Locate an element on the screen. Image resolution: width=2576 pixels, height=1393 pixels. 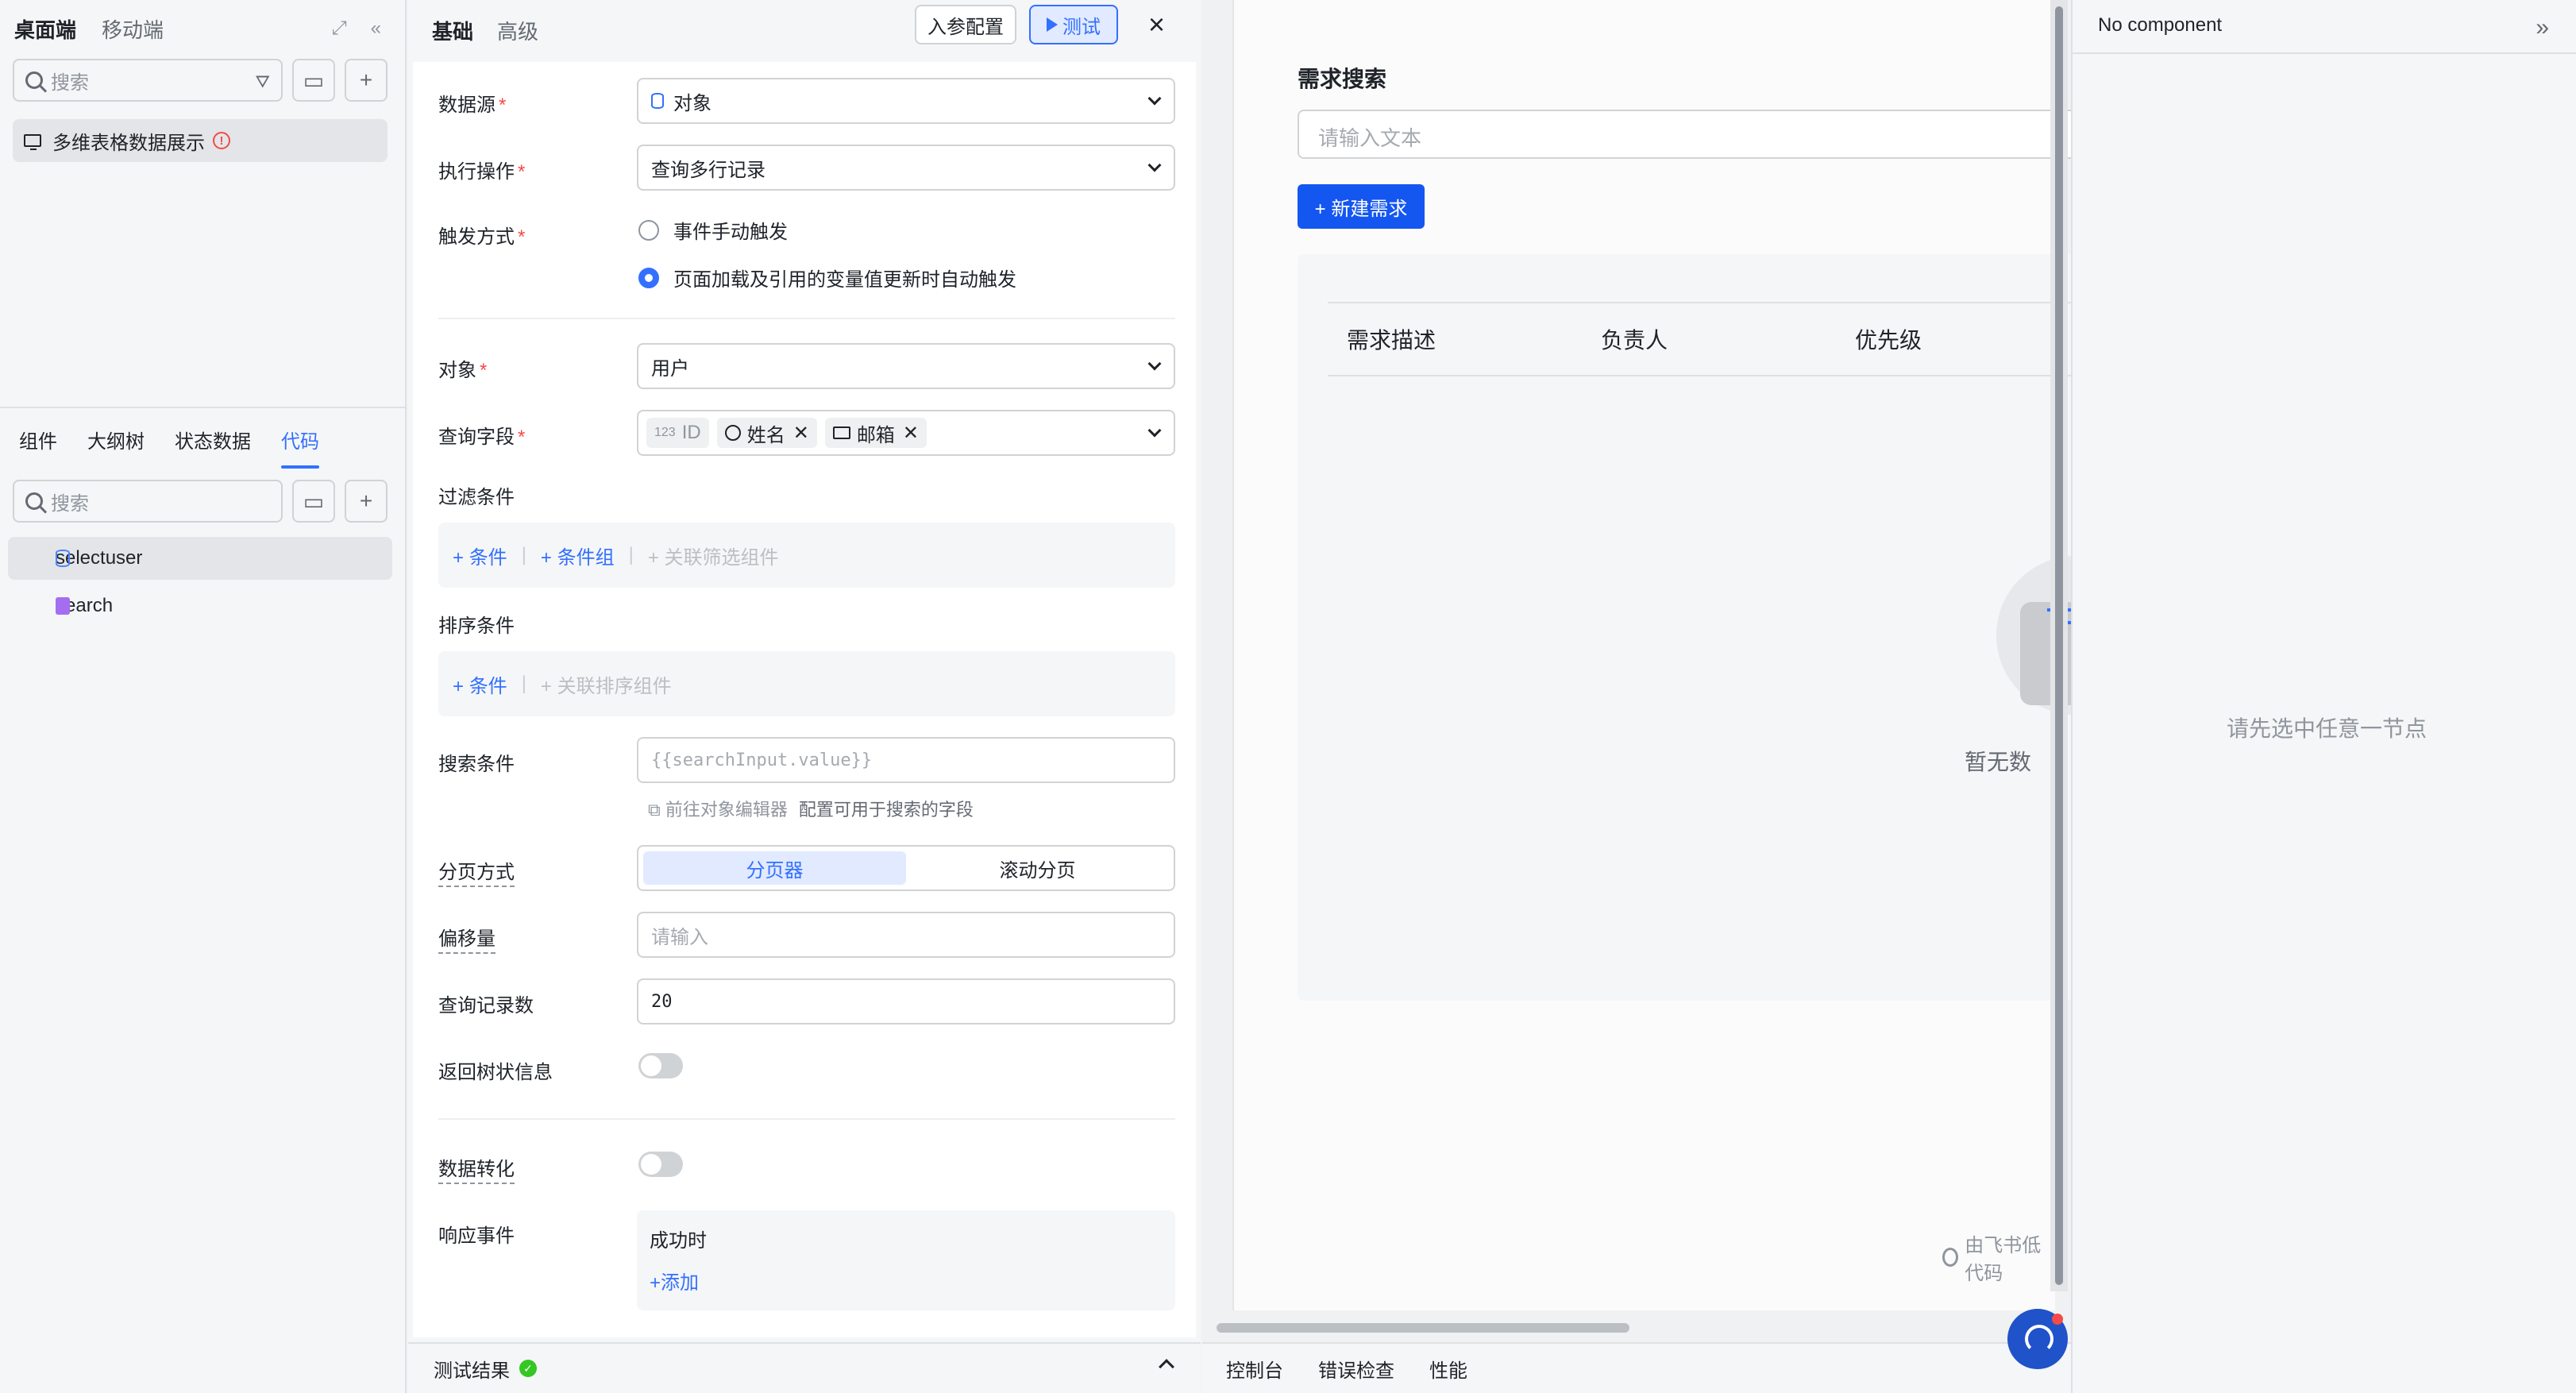
folder-icon: ▭ is located at coordinates (314, 501).